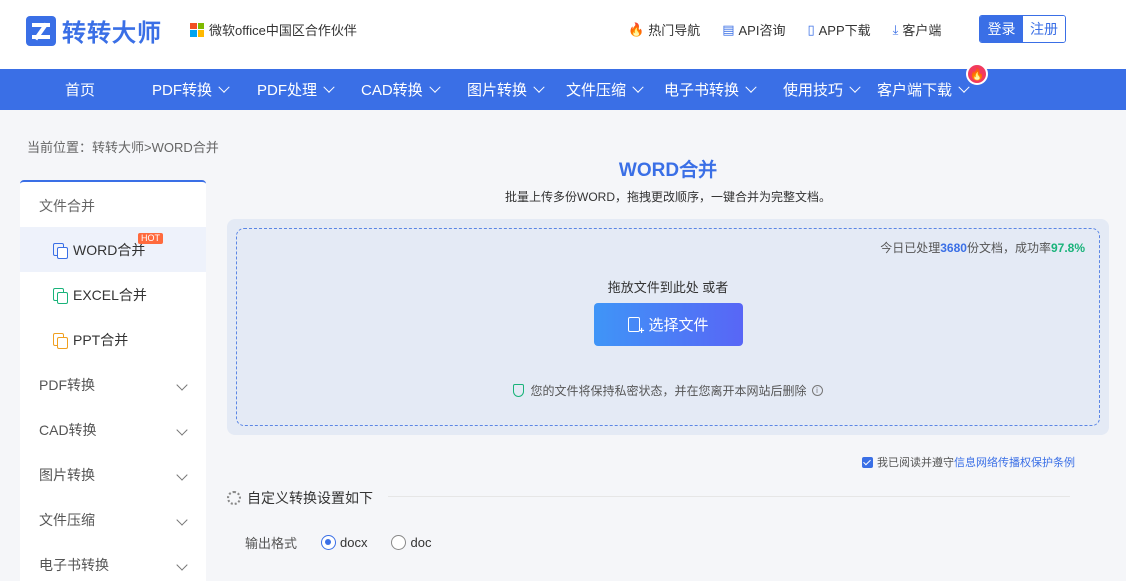 The height and width of the screenshot is (581, 1126). What do you see at coordinates (67, 474) in the screenshot?
I see `sidebar-item-label: 图片转换` at bounding box center [67, 474].